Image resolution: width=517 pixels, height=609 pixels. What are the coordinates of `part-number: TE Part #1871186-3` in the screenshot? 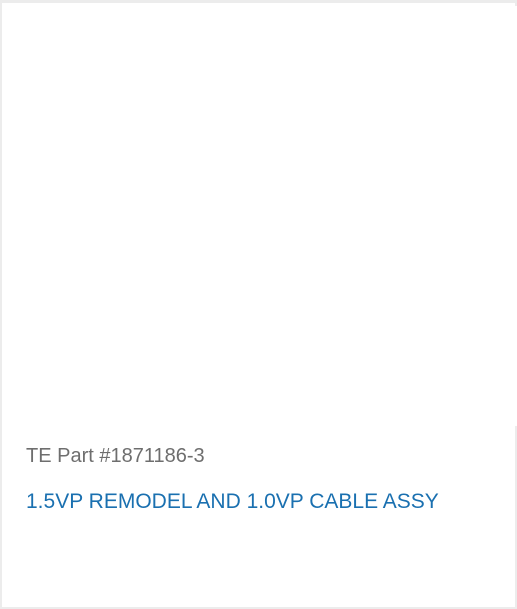 It's located at (115, 456).